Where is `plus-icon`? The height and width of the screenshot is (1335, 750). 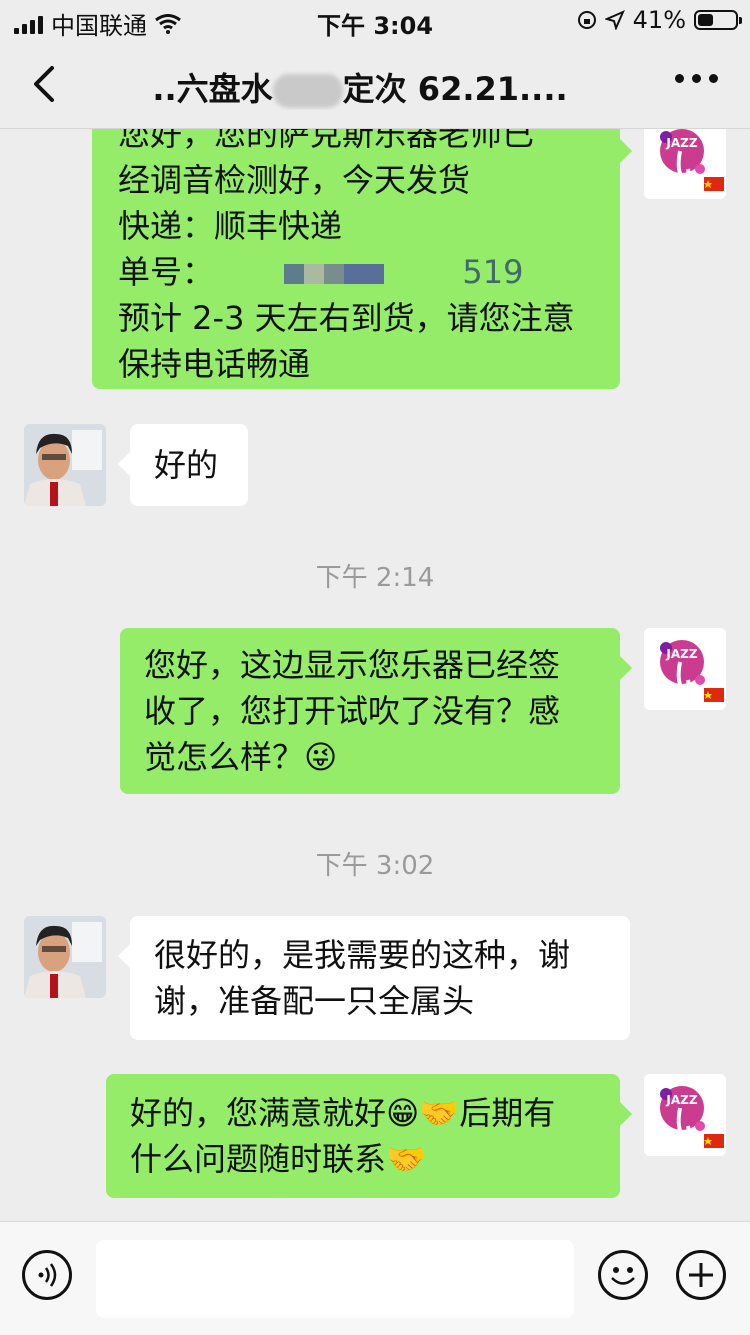
plus-icon is located at coordinates (701, 1275).